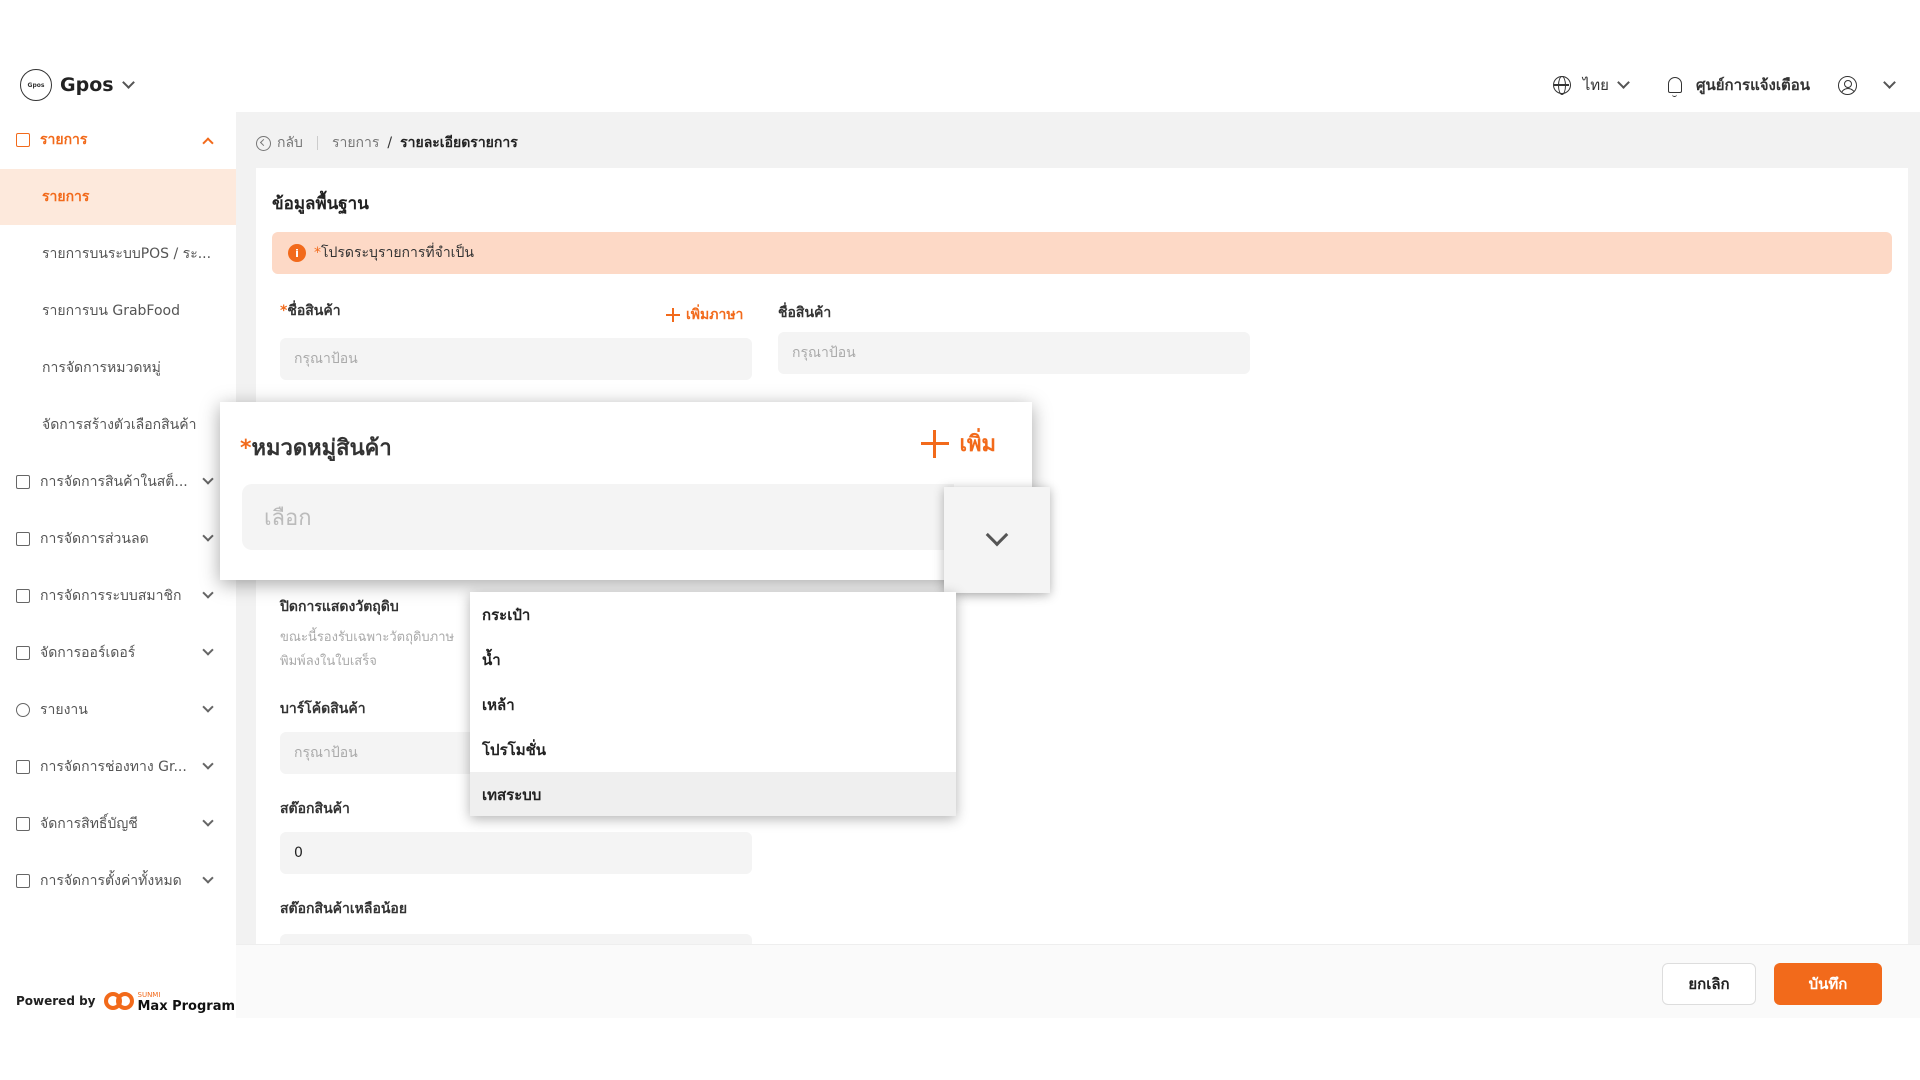  What do you see at coordinates (310, 311) in the screenshot?
I see `product-name-label: *ชื่อสินค้า` at bounding box center [310, 311].